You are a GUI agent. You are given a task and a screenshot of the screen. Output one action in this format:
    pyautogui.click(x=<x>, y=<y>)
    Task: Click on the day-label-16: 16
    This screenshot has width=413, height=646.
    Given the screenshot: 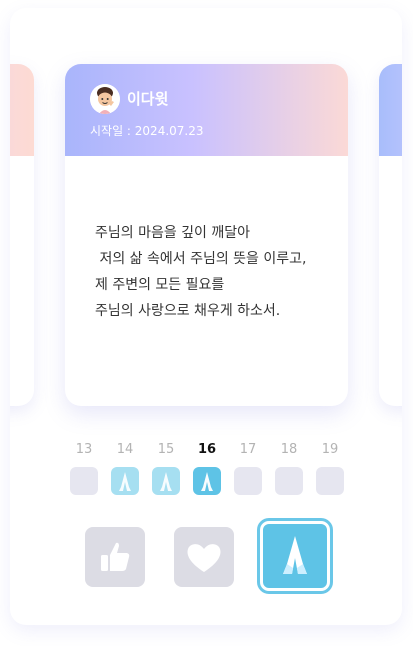 What is the action you would take?
    pyautogui.click(x=207, y=449)
    